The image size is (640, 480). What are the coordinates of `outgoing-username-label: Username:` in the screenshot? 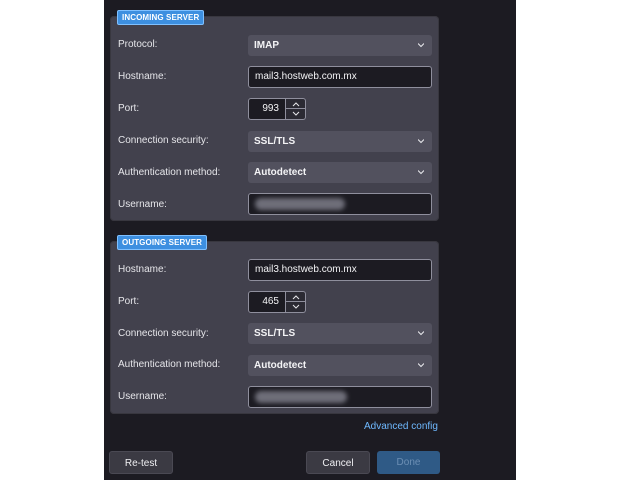 It's located at (142, 396).